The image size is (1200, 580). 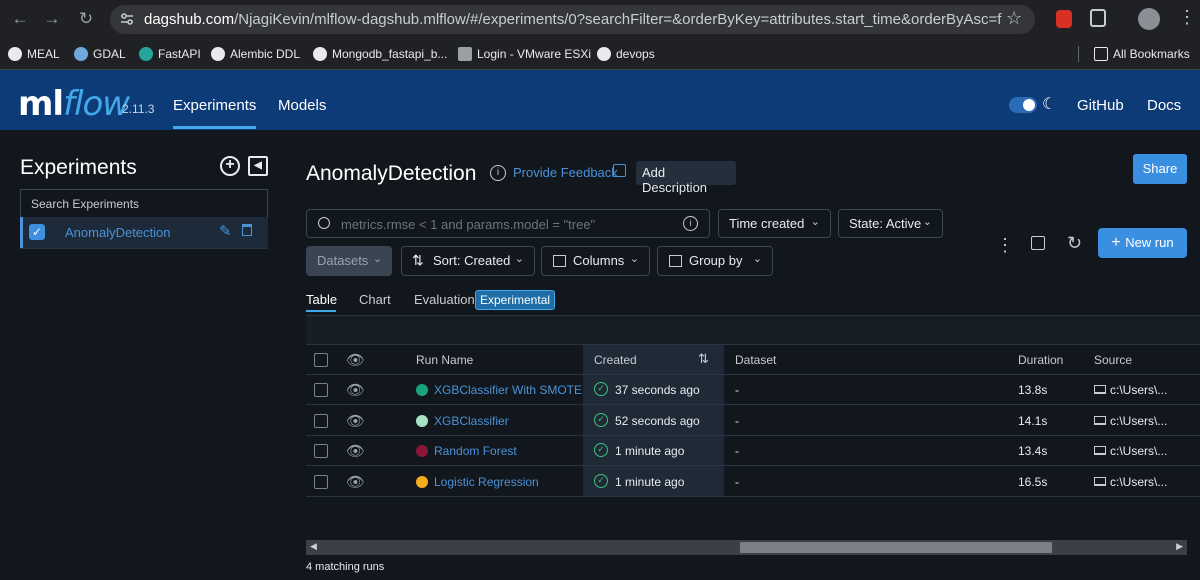 What do you see at coordinates (626, 54) in the screenshot?
I see `bookmark-devops: devops` at bounding box center [626, 54].